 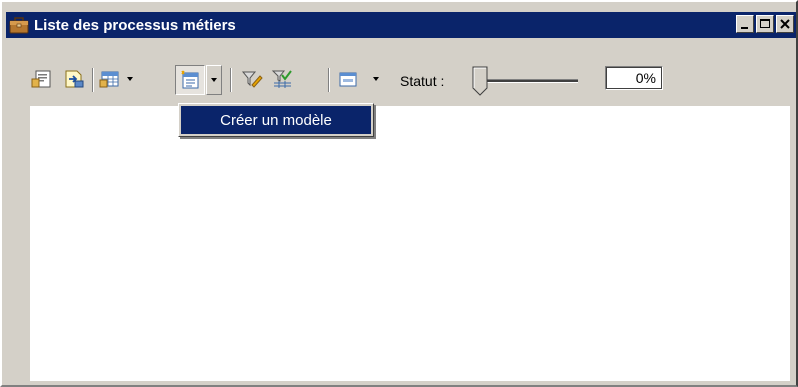 What do you see at coordinates (744, 28) in the screenshot?
I see `minimize-icon` at bounding box center [744, 28].